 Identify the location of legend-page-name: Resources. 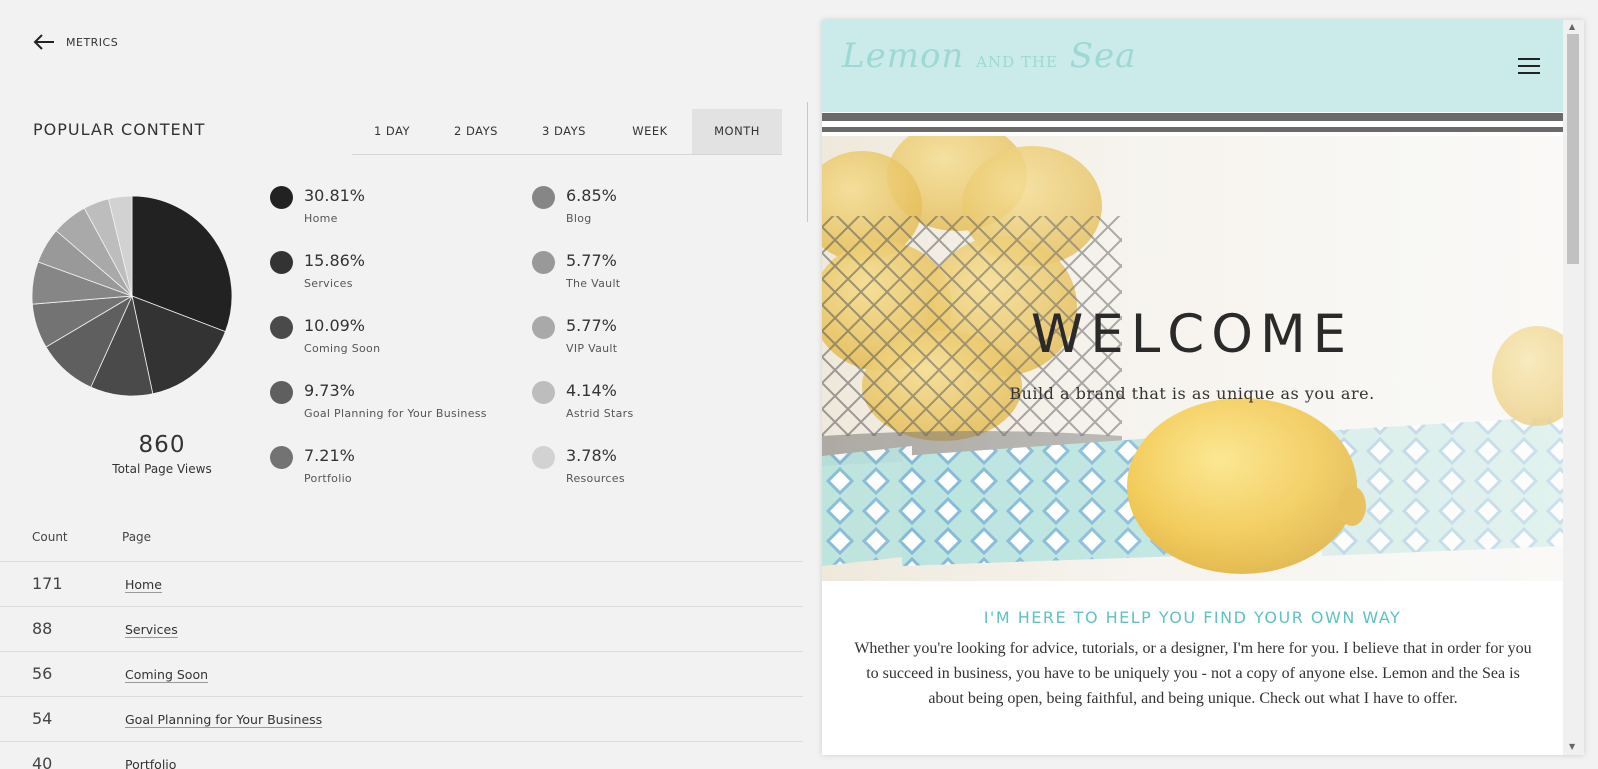
(595, 478).